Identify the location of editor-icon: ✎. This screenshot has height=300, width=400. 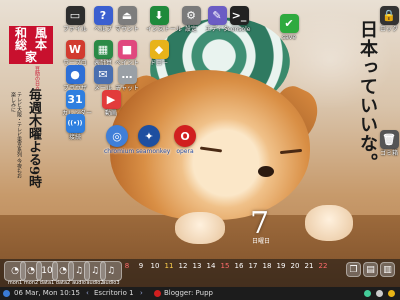
(217, 15).